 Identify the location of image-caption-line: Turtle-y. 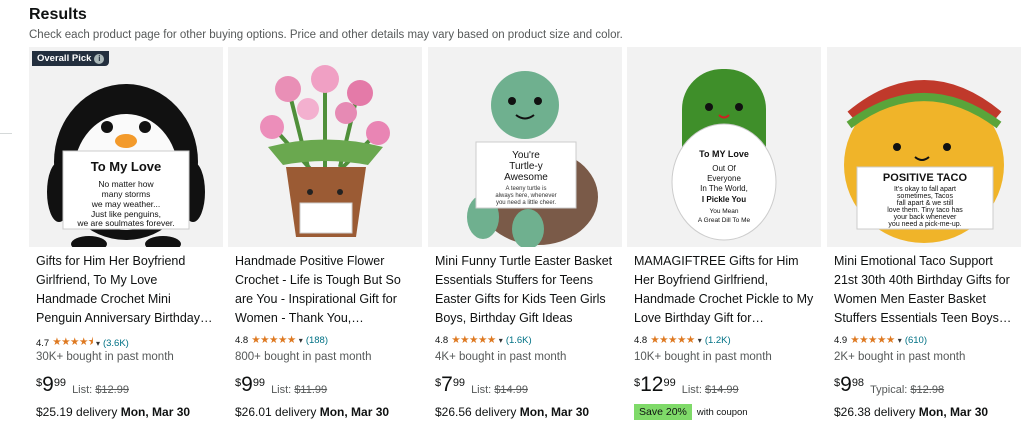
(526, 166).